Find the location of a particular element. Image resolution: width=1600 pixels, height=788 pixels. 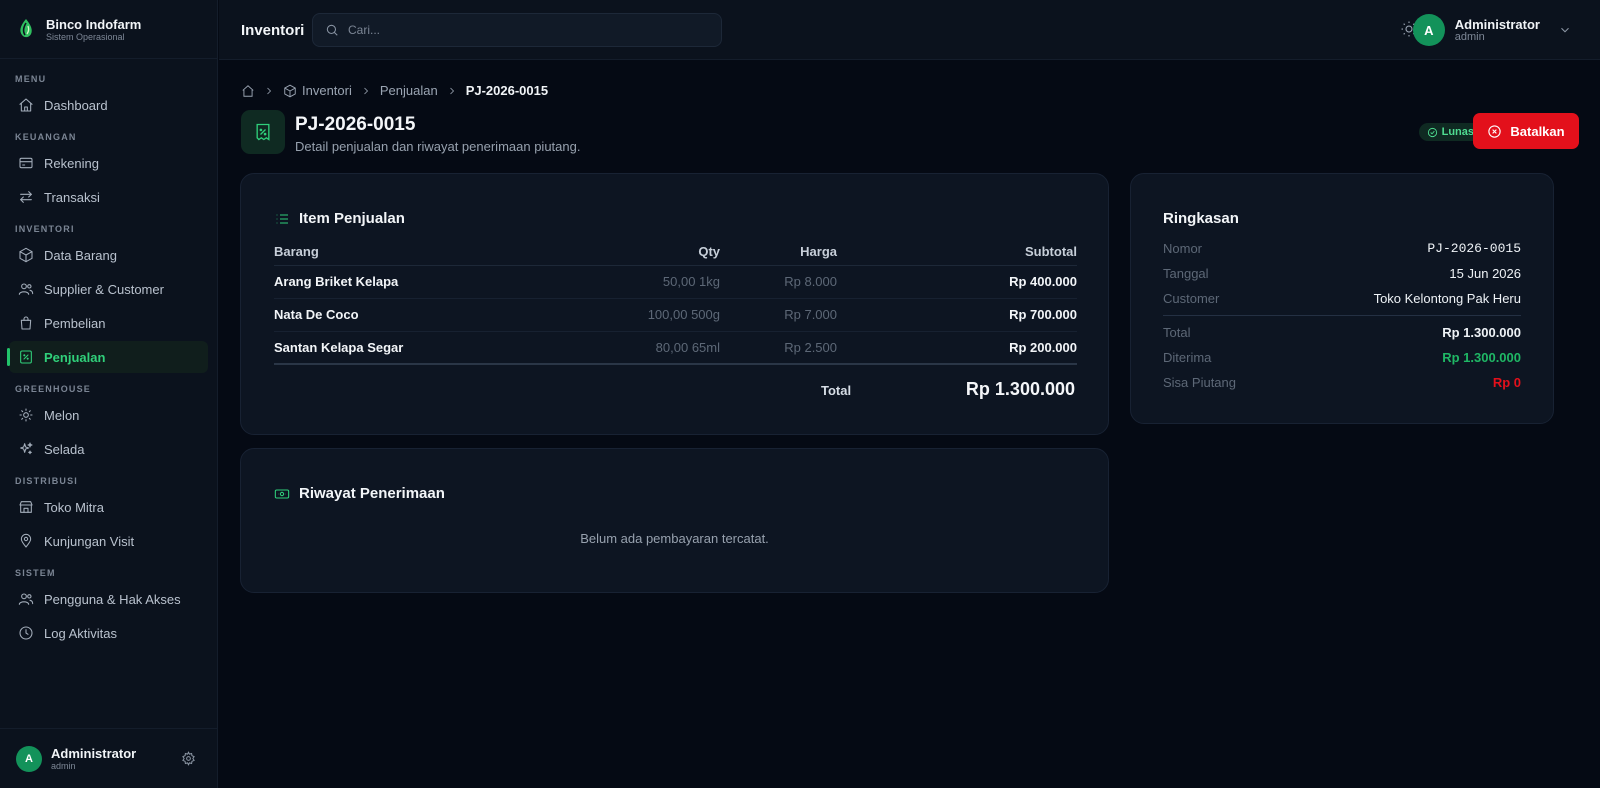

column-header-harga: Harga is located at coordinates (778, 252).